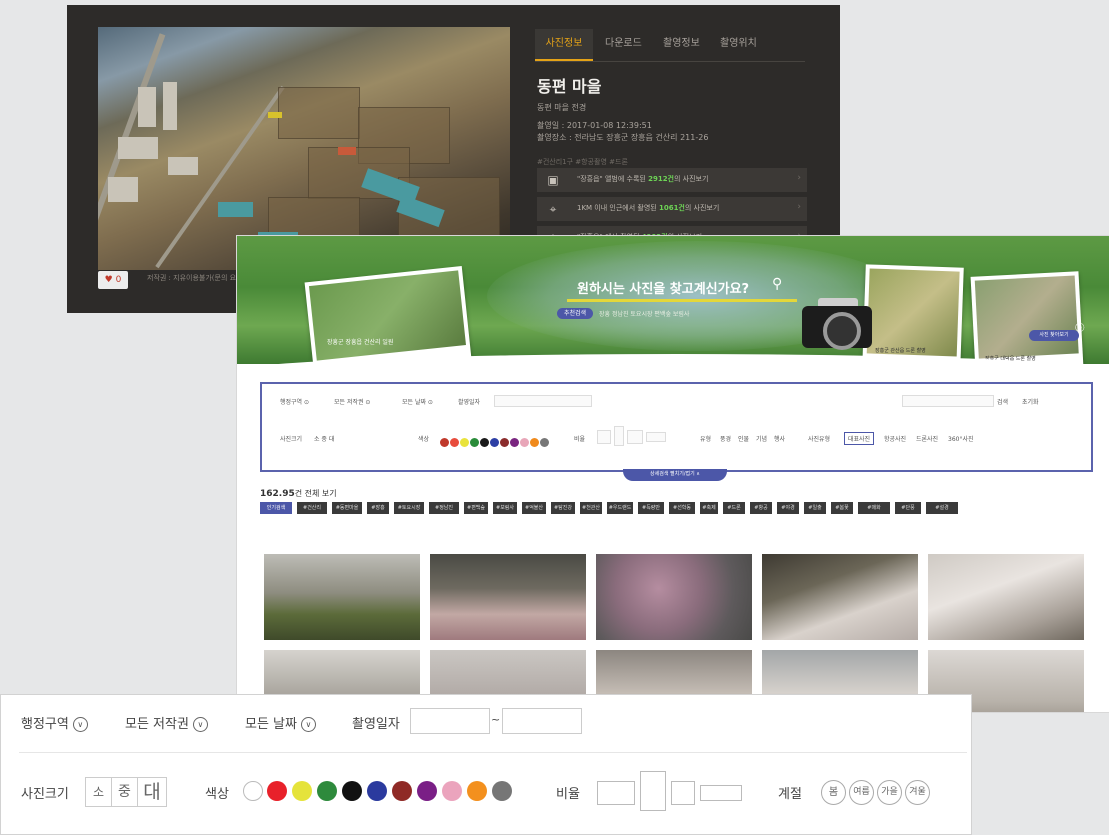  I want to click on color-swatch-yellow, so click(302, 791).